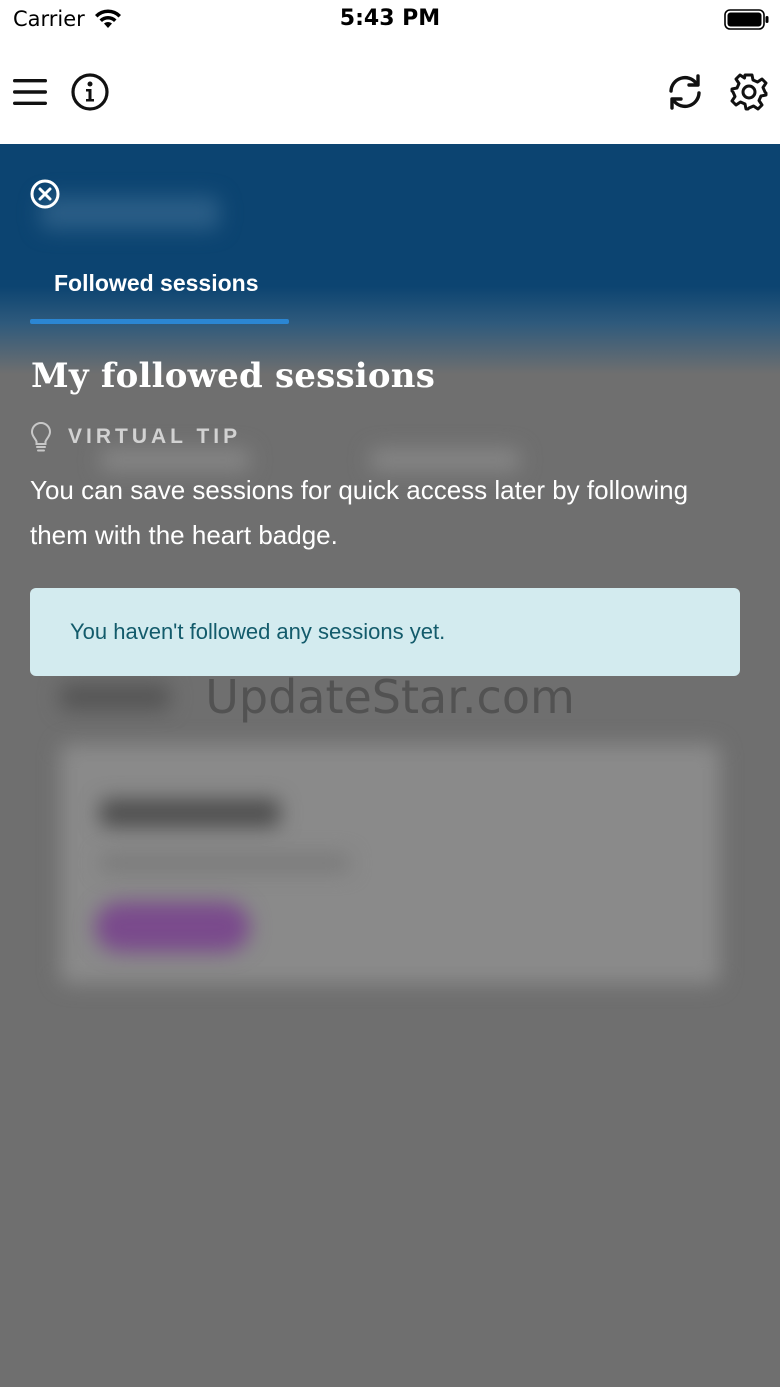  I want to click on nav-bar, so click(390, 94).